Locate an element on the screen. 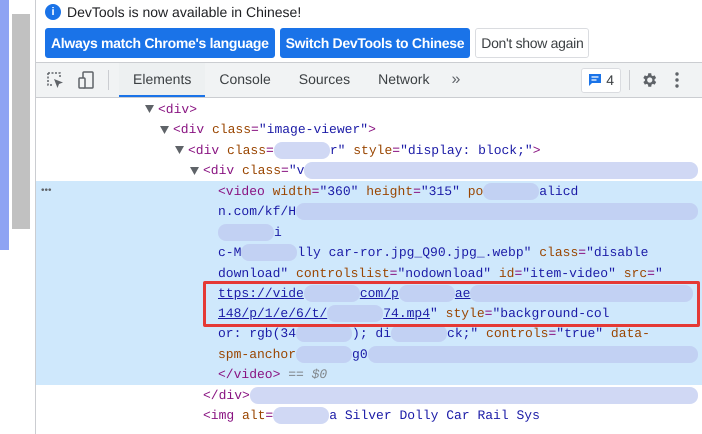 The height and width of the screenshot is (434, 702). attribute-value: "background-col is located at coordinates (551, 313).